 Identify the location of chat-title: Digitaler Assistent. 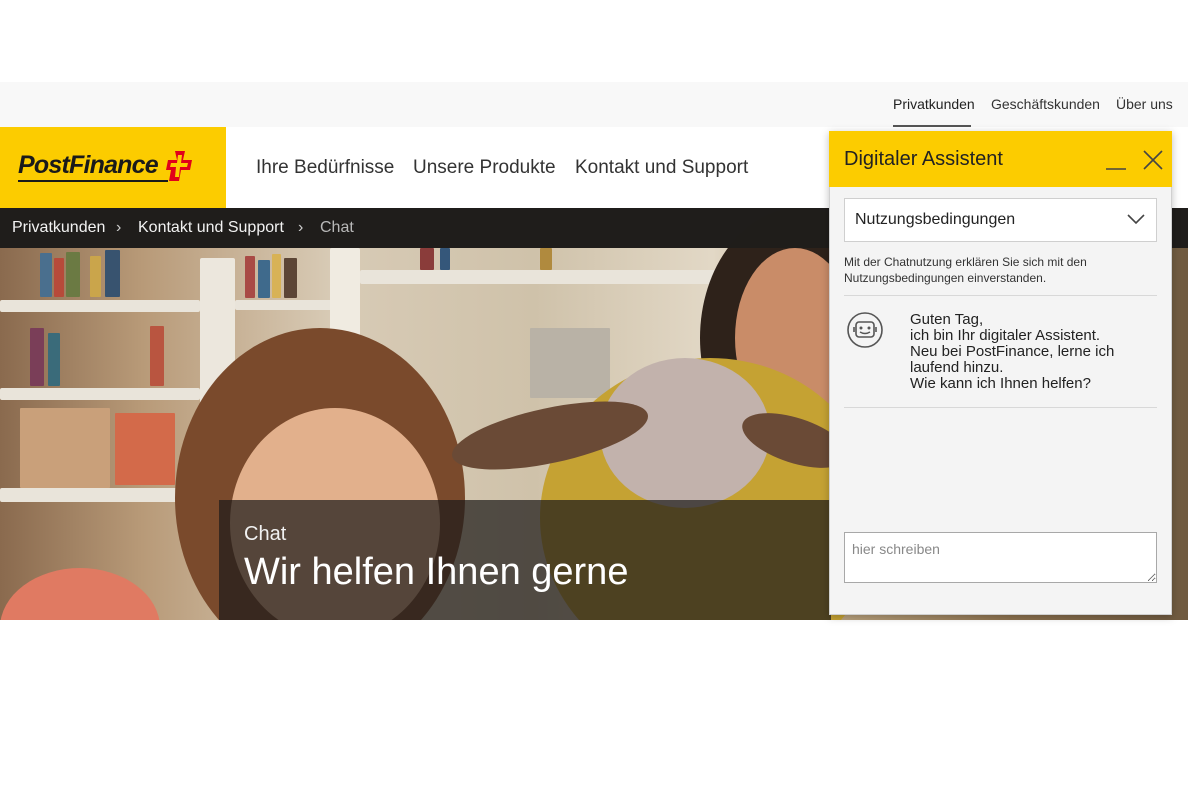
(923, 159).